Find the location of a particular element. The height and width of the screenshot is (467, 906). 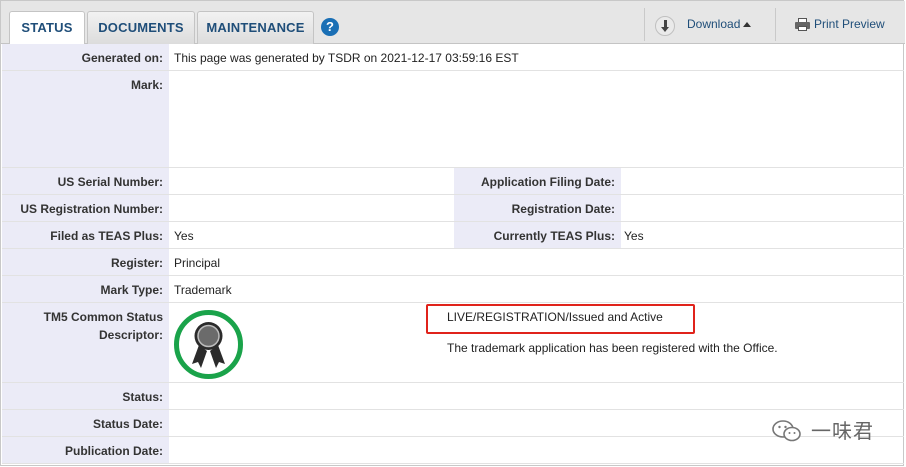

status-label: Status: is located at coordinates (142, 397).